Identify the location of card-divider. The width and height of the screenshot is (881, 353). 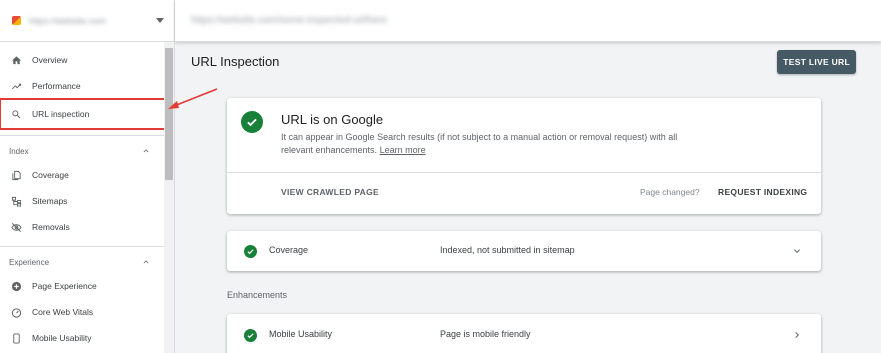
(524, 172).